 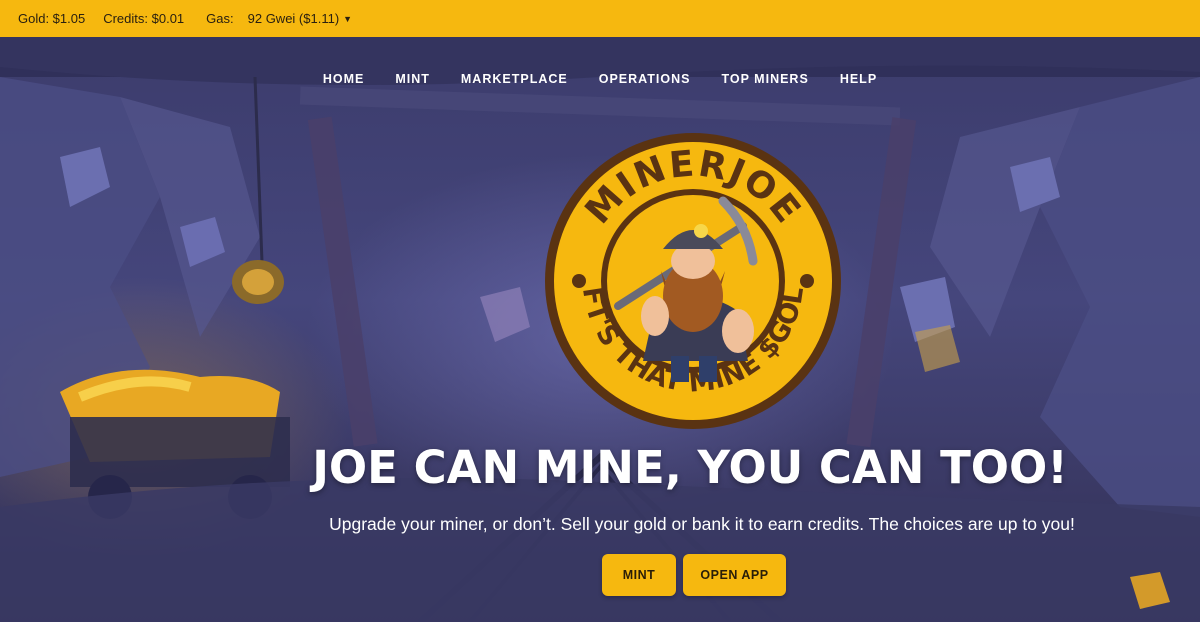 What do you see at coordinates (639, 575) in the screenshot?
I see `mint-button: MINT` at bounding box center [639, 575].